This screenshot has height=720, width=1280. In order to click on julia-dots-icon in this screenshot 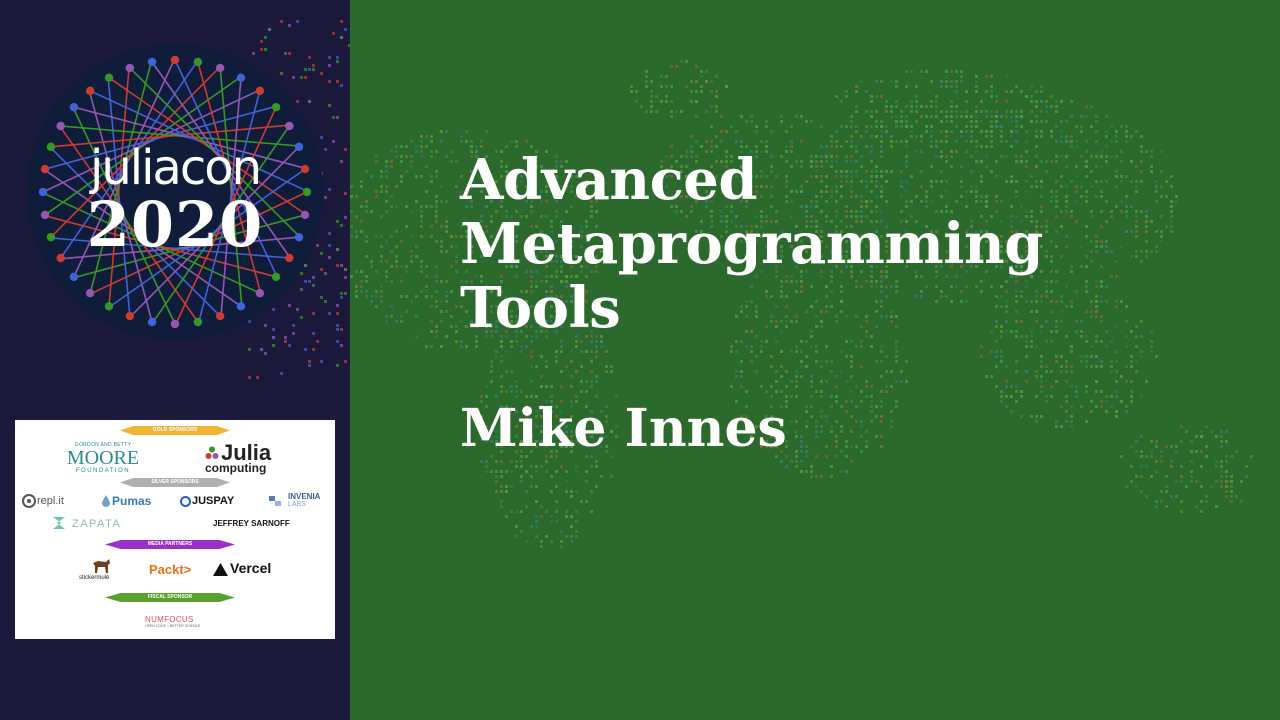, I will do `click(212, 452)`.